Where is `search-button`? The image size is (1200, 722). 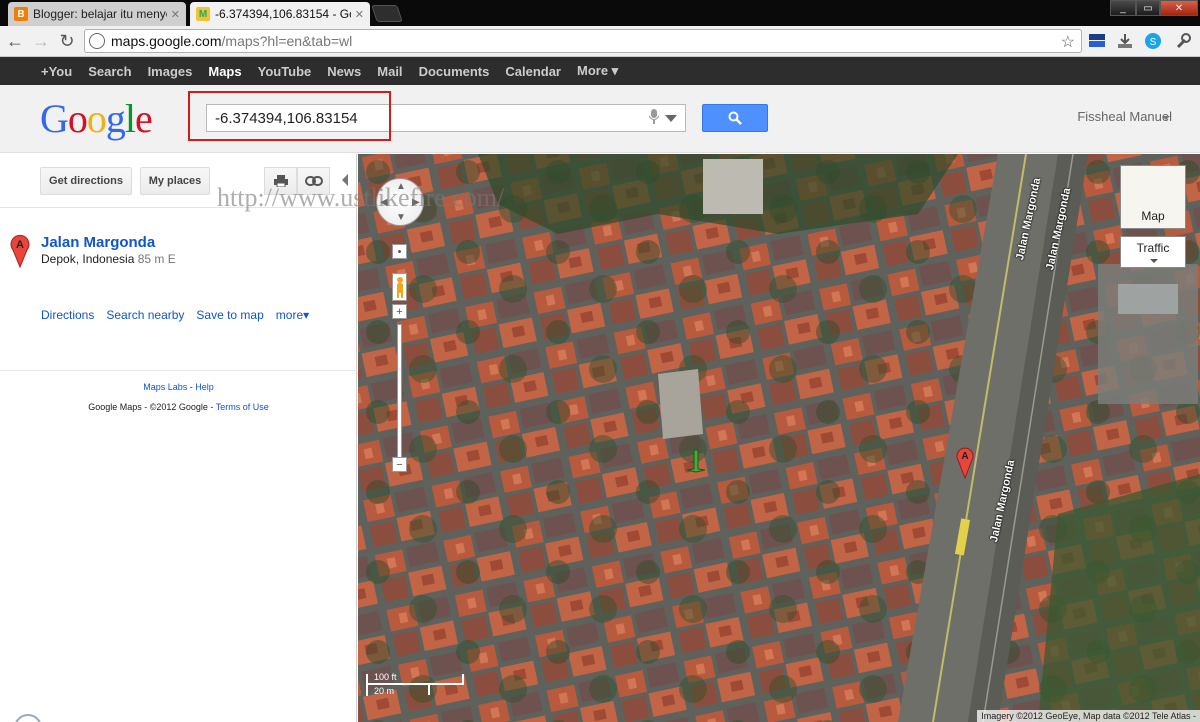
search-button is located at coordinates (735, 118).